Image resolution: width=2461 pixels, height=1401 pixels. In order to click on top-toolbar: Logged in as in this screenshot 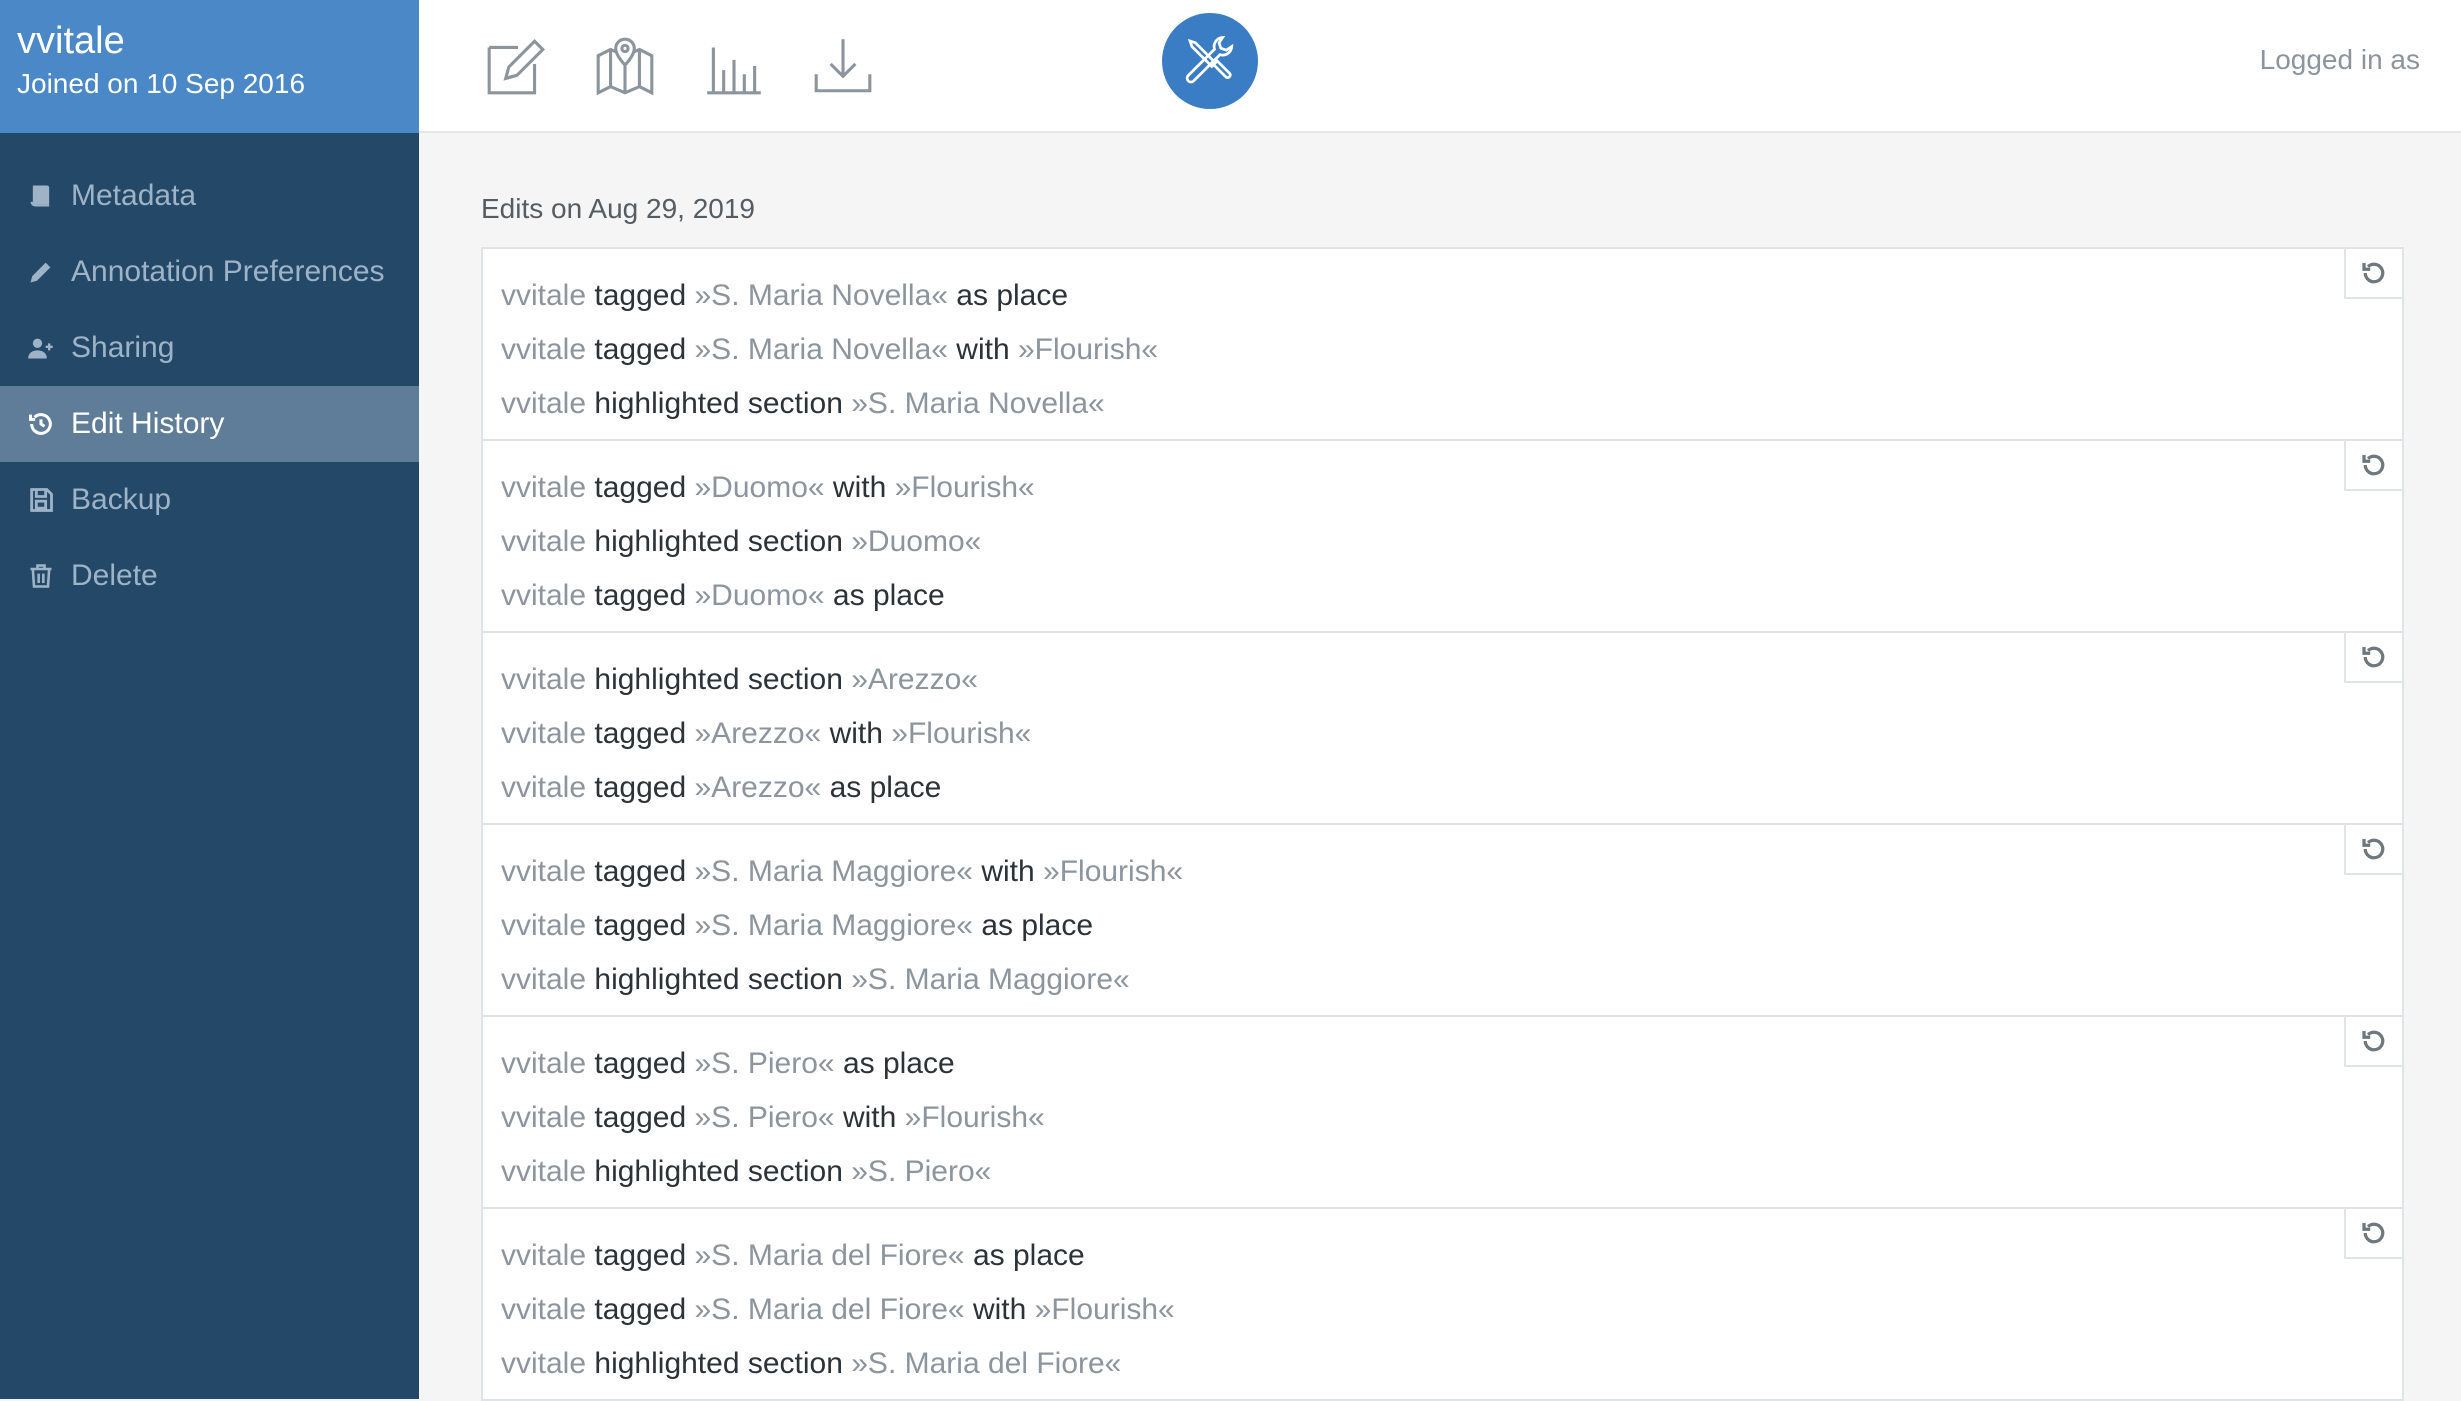, I will do `click(1440, 66)`.